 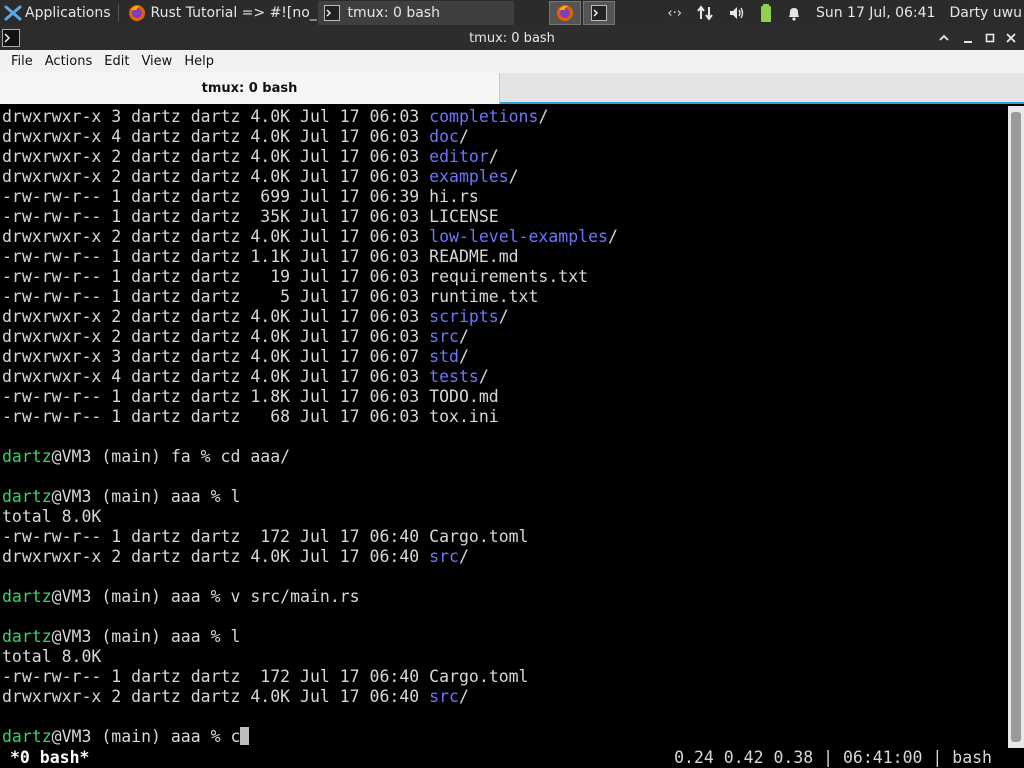 I want to click on tab-tmux-bash: tmux: 0 bash, so click(x=250, y=88).